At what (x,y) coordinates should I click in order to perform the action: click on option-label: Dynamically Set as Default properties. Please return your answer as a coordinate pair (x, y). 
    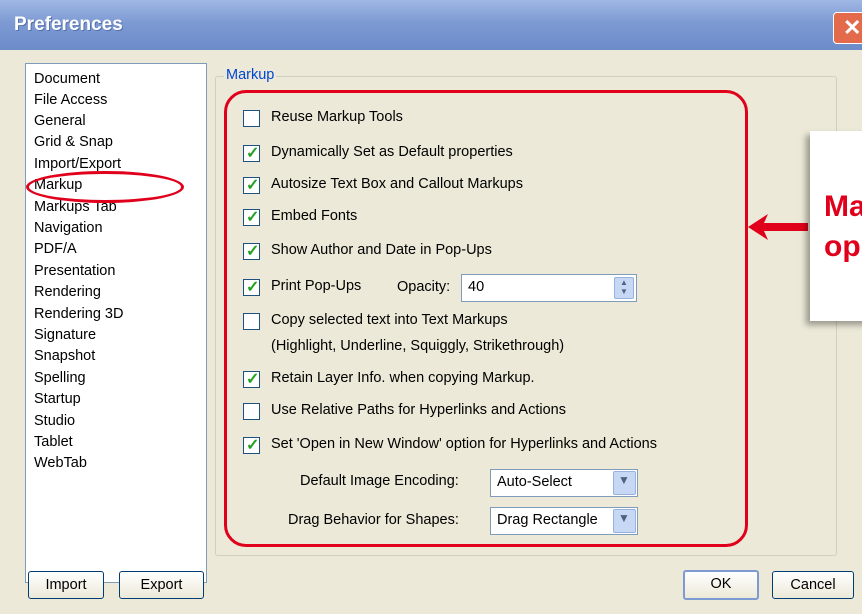
    Looking at the image, I should click on (392, 152).